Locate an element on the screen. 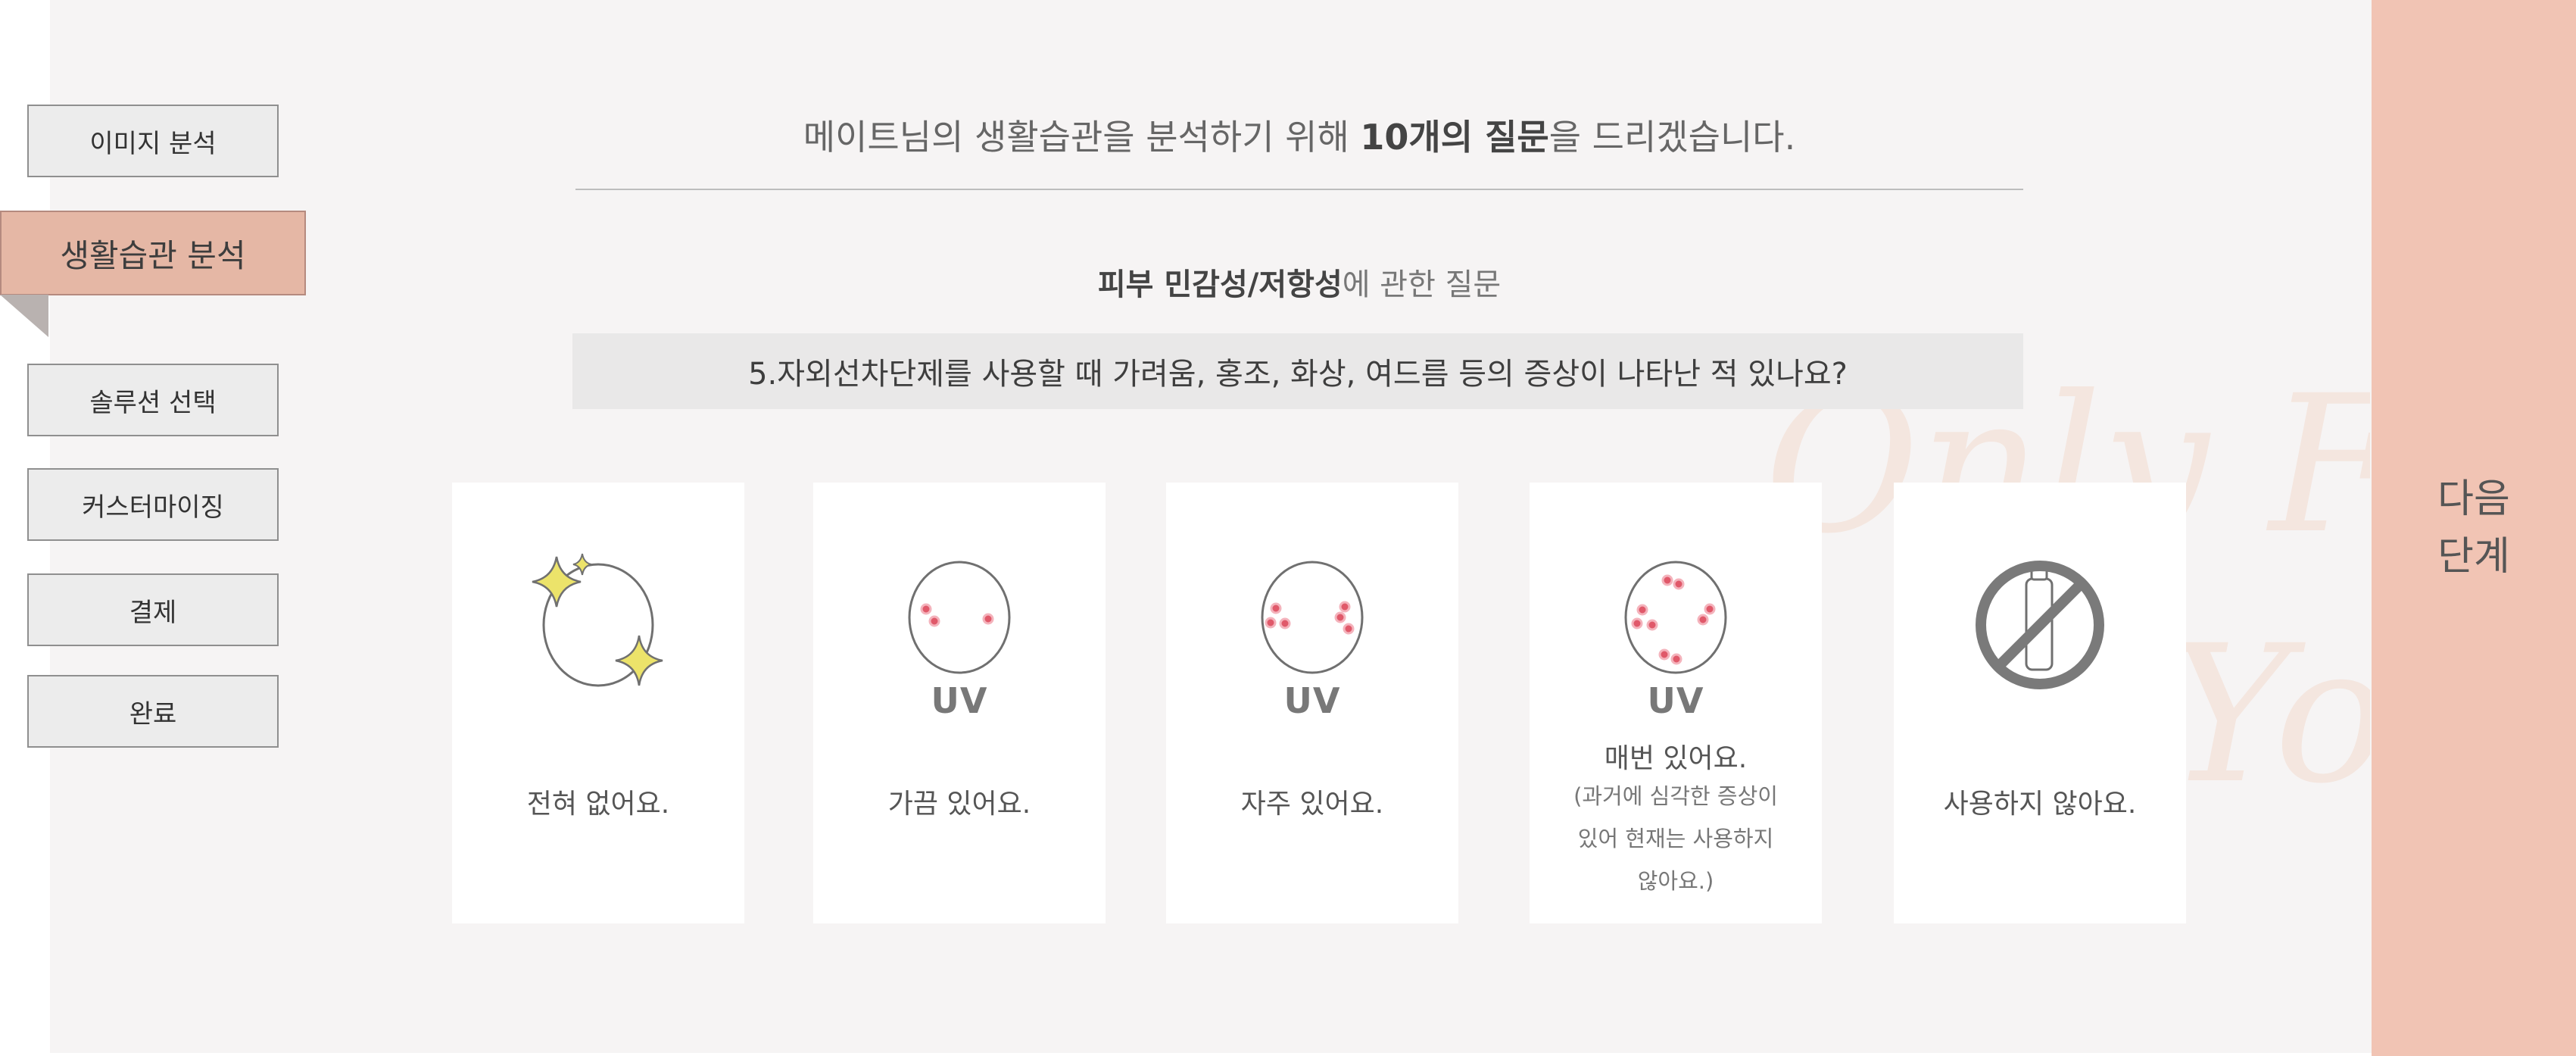 Image resolution: width=2576 pixels, height=1056 pixels. step-payment: 결제 is located at coordinates (153, 609).